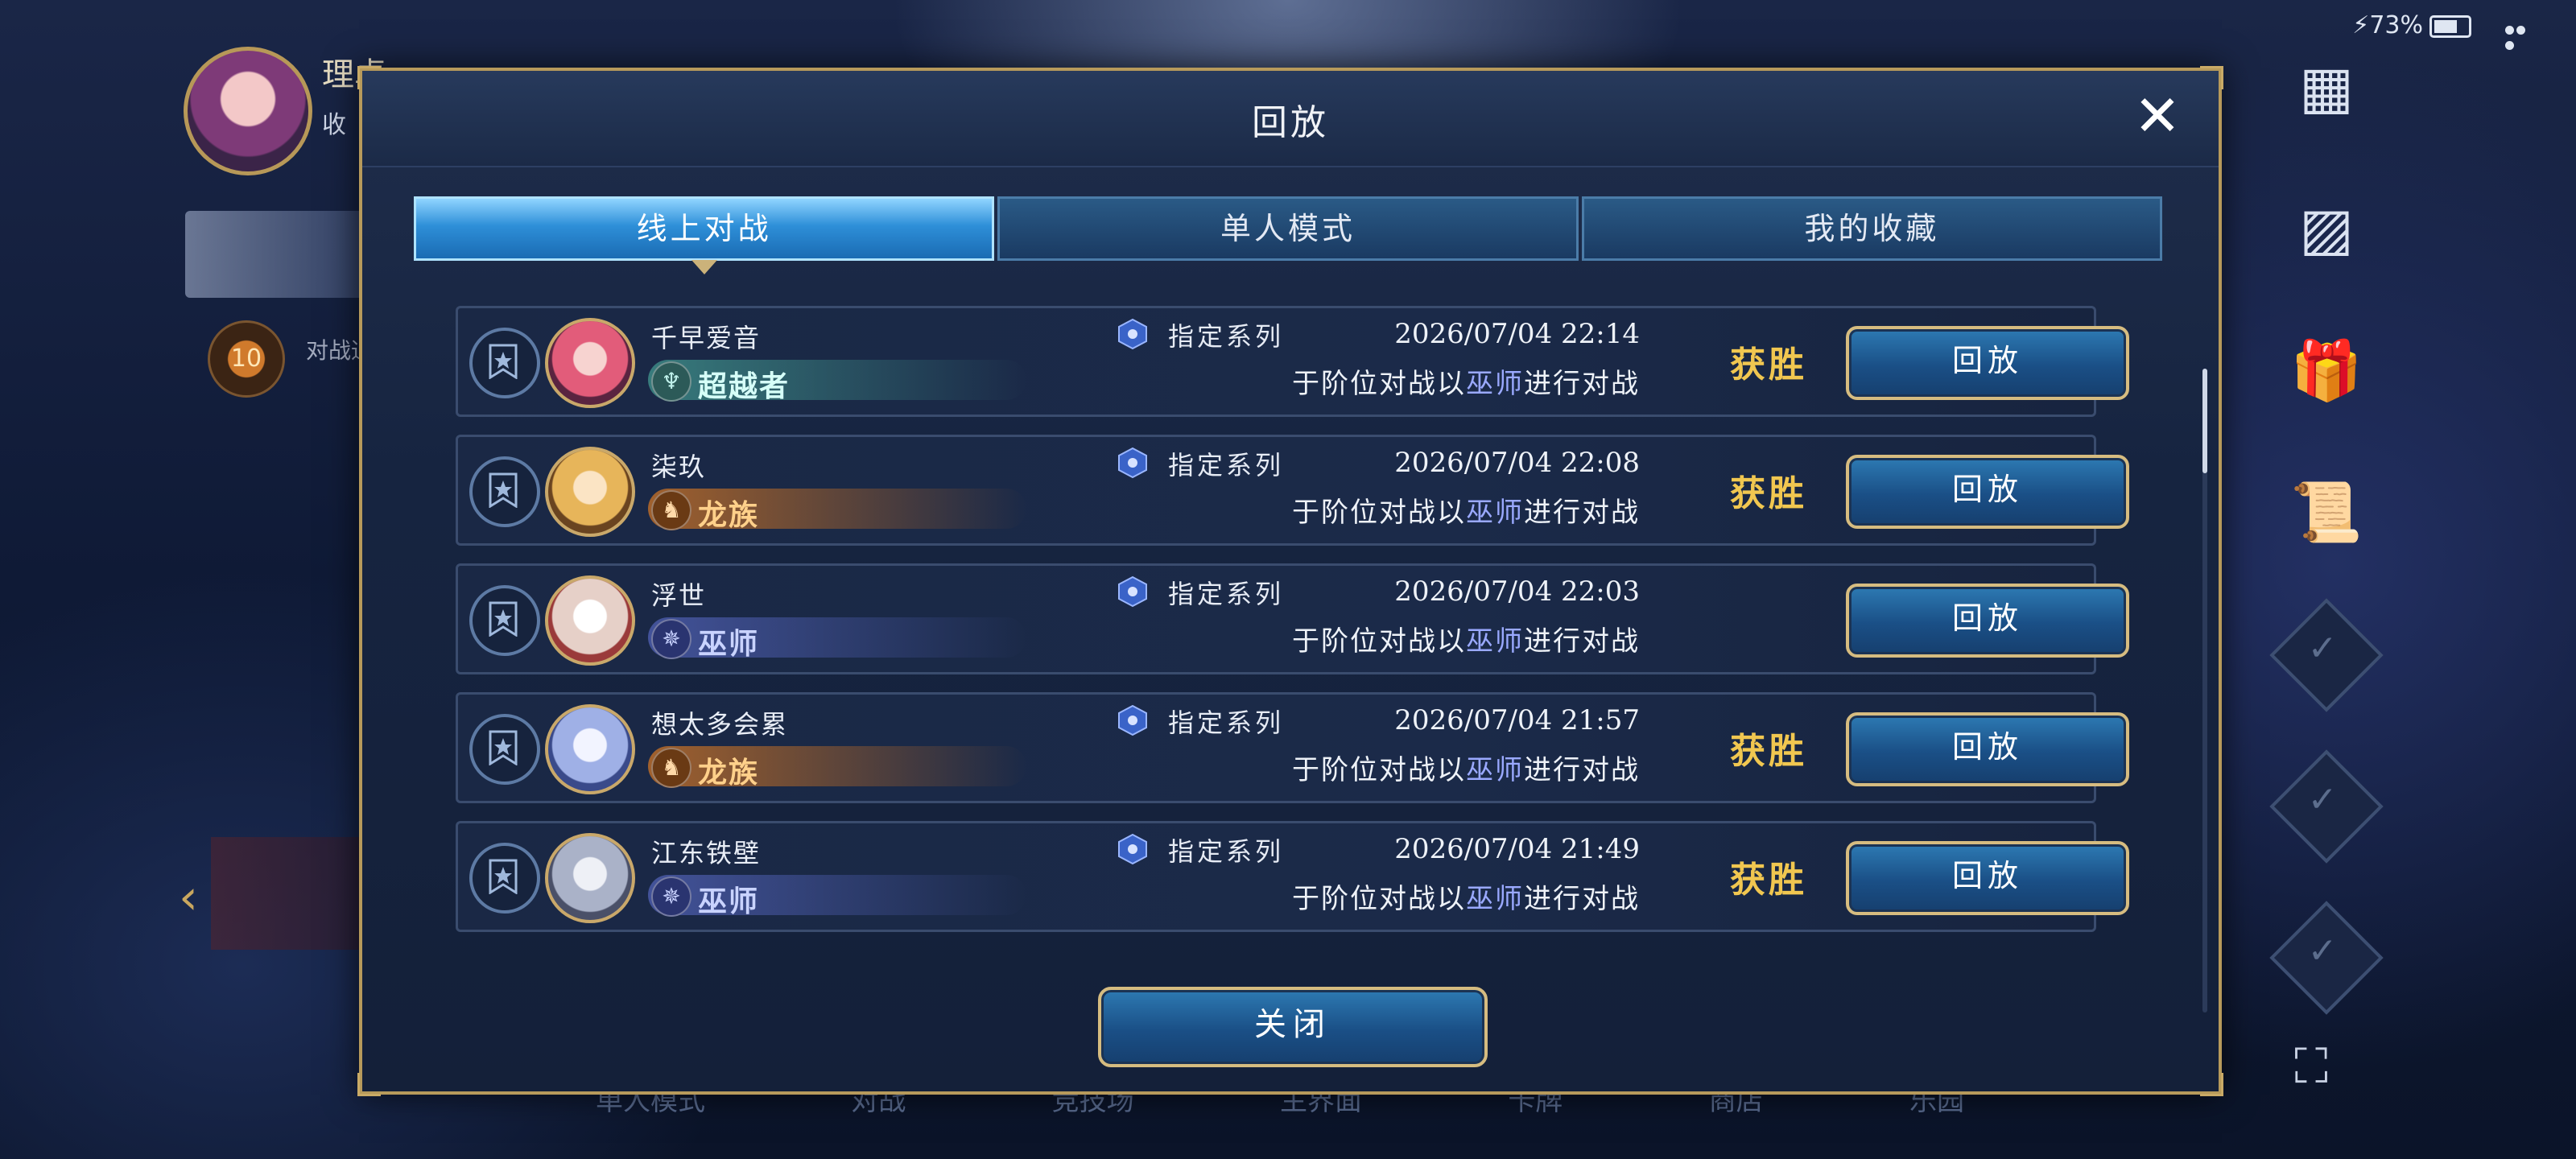 Image resolution: width=2576 pixels, height=1159 pixels. I want to click on fullscreen-icon: ⛶, so click(2311, 1066).